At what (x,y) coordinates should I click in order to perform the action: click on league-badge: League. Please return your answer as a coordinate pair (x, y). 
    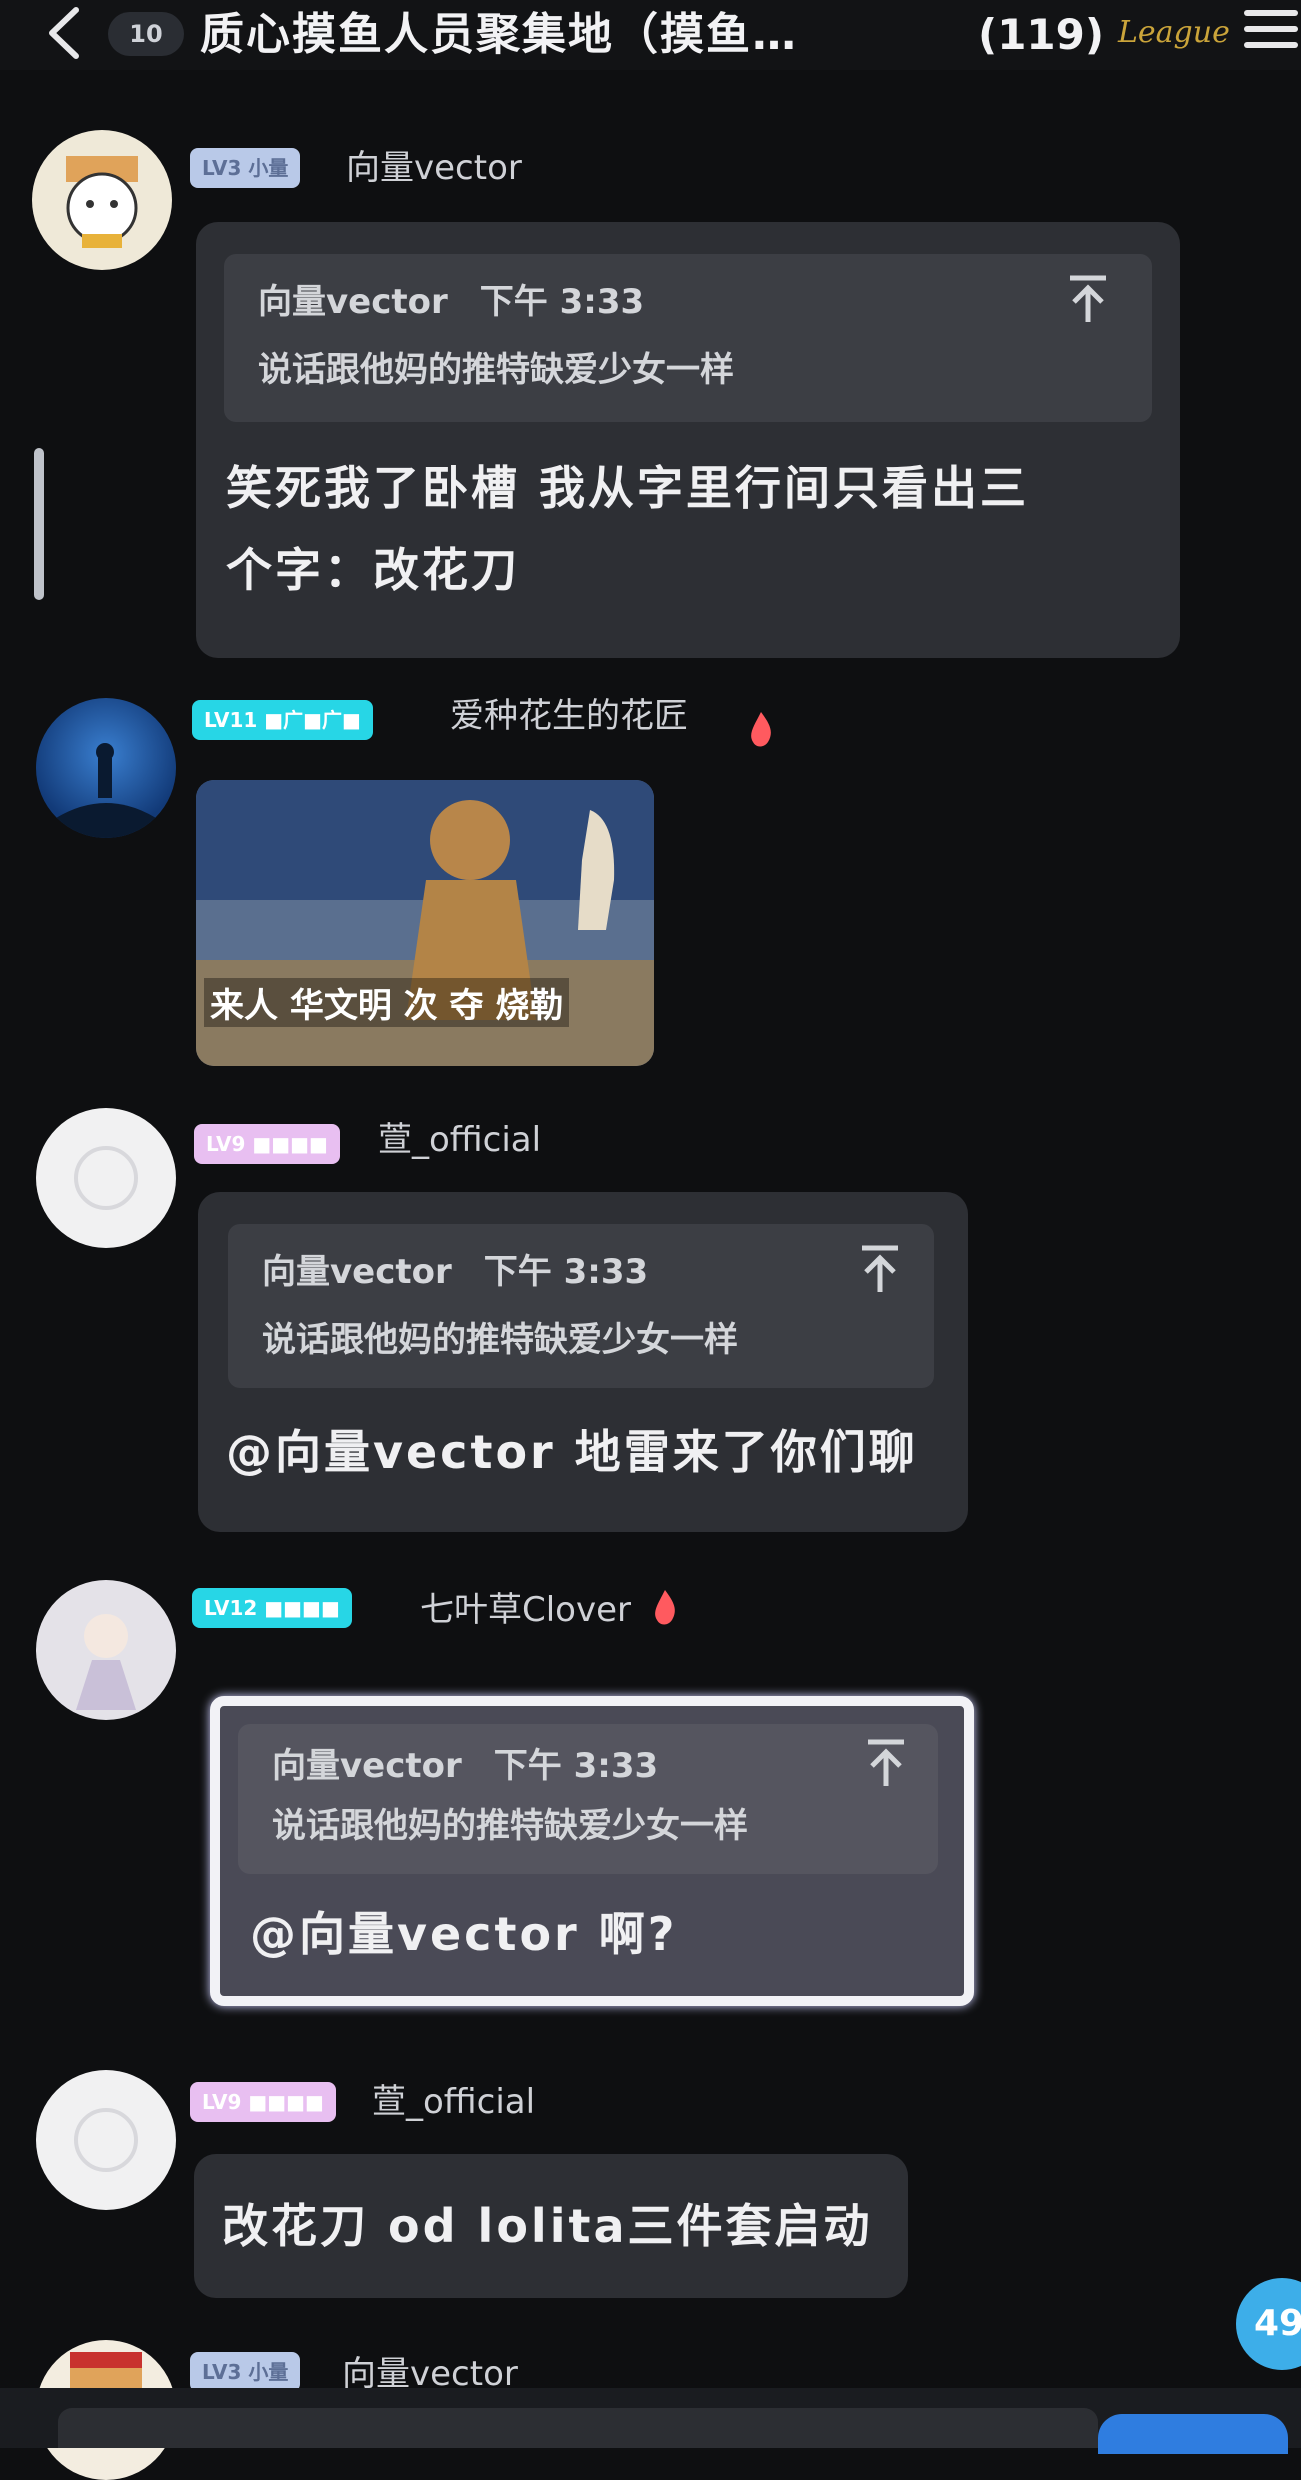
    Looking at the image, I should click on (1174, 33).